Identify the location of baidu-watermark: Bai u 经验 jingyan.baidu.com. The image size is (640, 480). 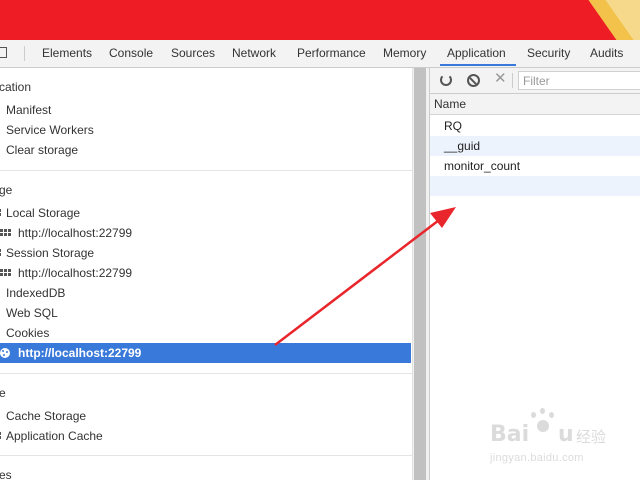
(555, 439).